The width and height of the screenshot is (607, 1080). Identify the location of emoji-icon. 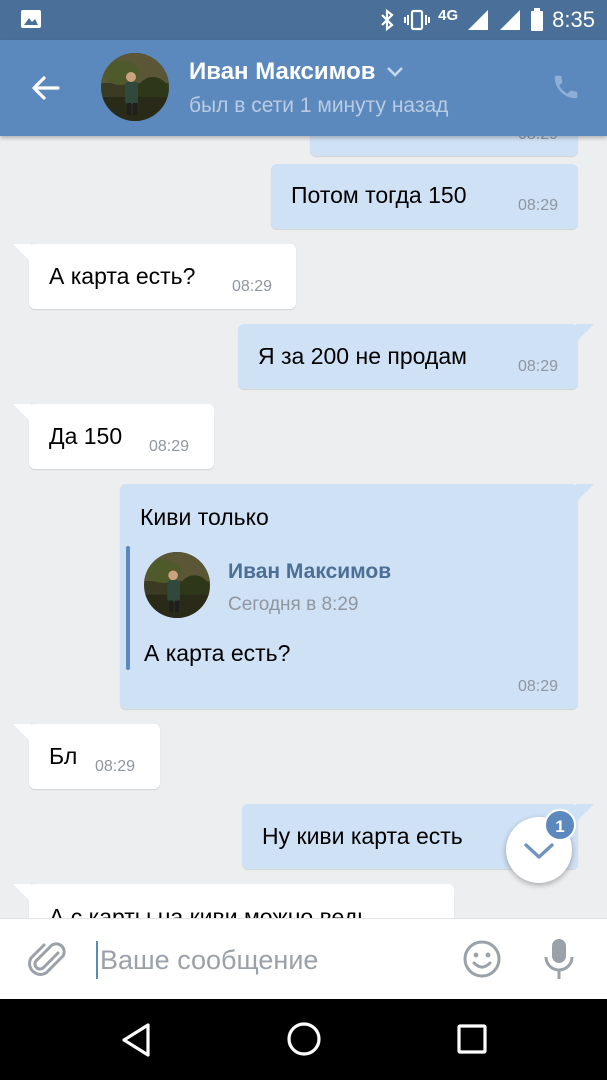
(482, 959).